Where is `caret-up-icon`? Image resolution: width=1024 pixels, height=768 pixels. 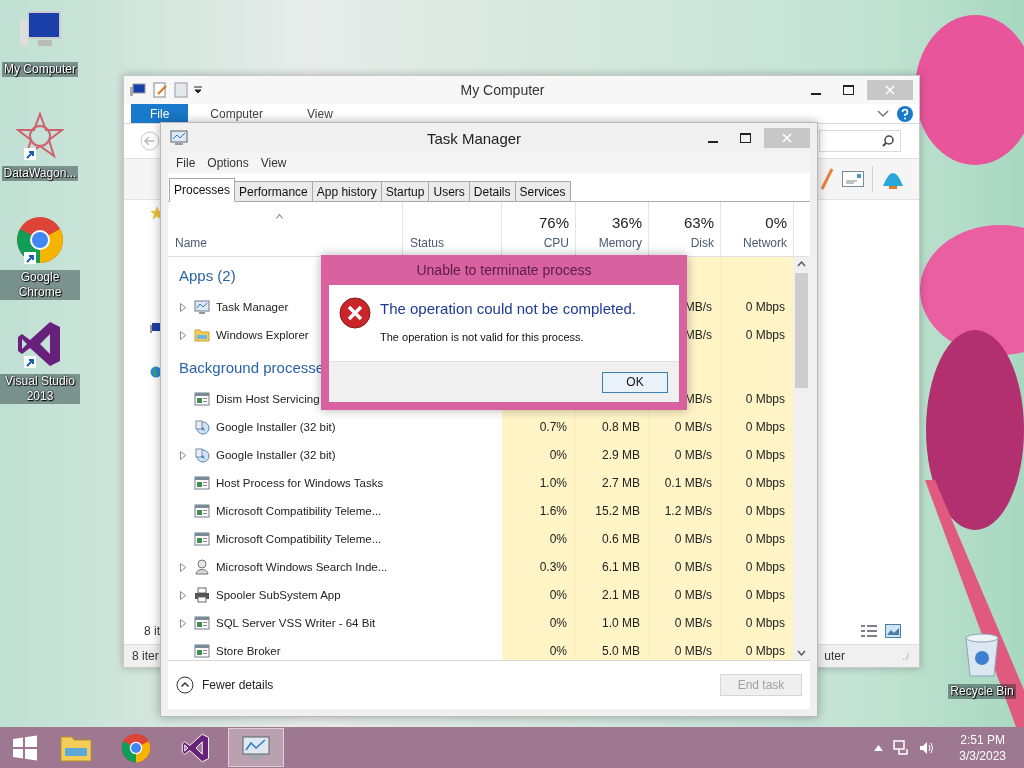 caret-up-icon is located at coordinates (879, 747).